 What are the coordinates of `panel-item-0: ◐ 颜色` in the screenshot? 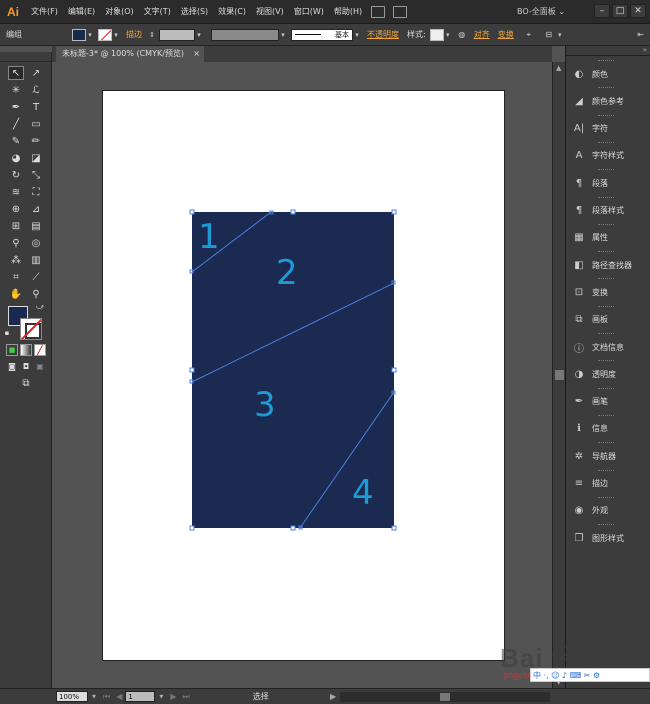 It's located at (608, 74).